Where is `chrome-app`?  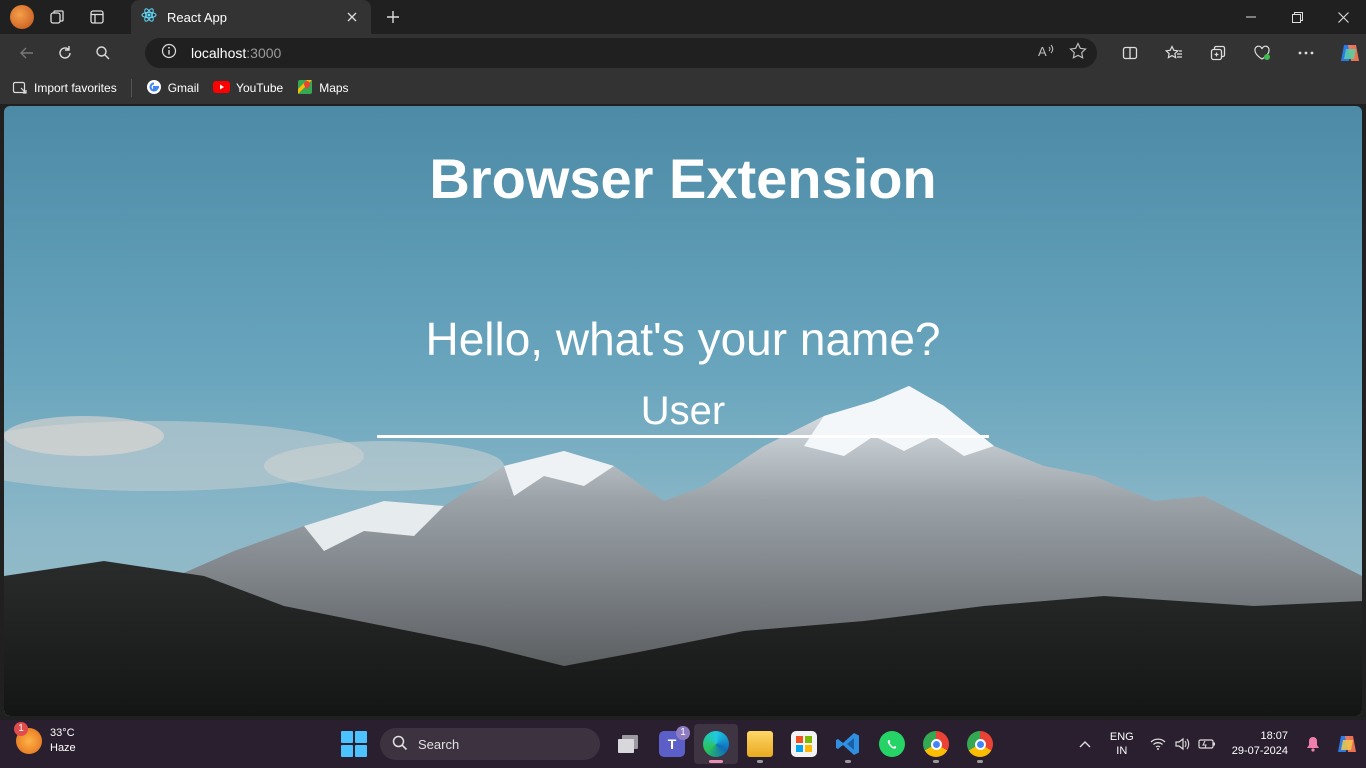 chrome-app is located at coordinates (936, 744).